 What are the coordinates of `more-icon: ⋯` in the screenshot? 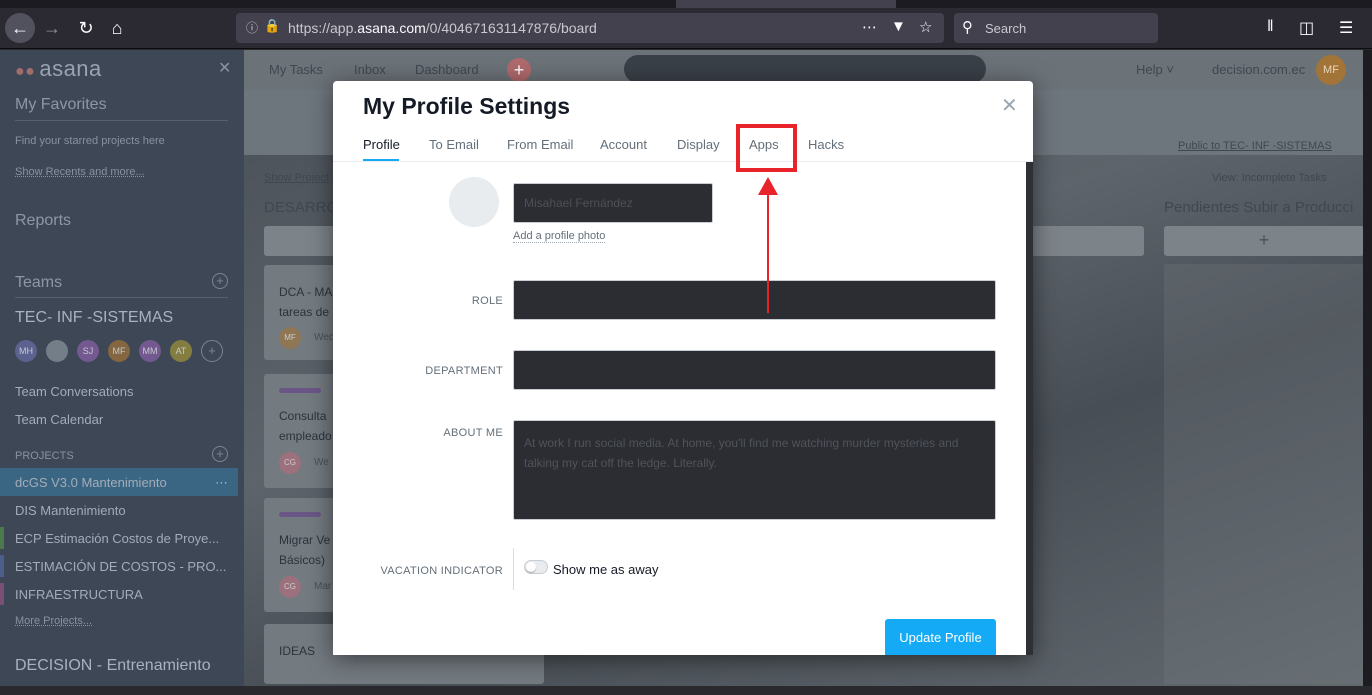 It's located at (869, 27).